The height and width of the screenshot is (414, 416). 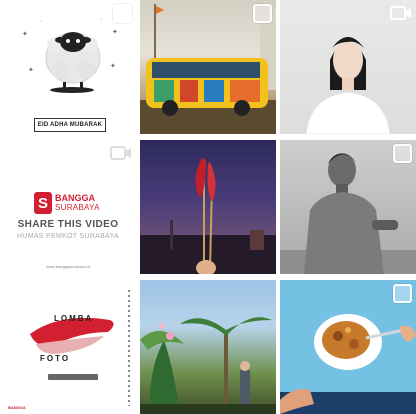 What do you see at coordinates (348, 347) in the screenshot?
I see `grid-tile-food` at bounding box center [348, 347].